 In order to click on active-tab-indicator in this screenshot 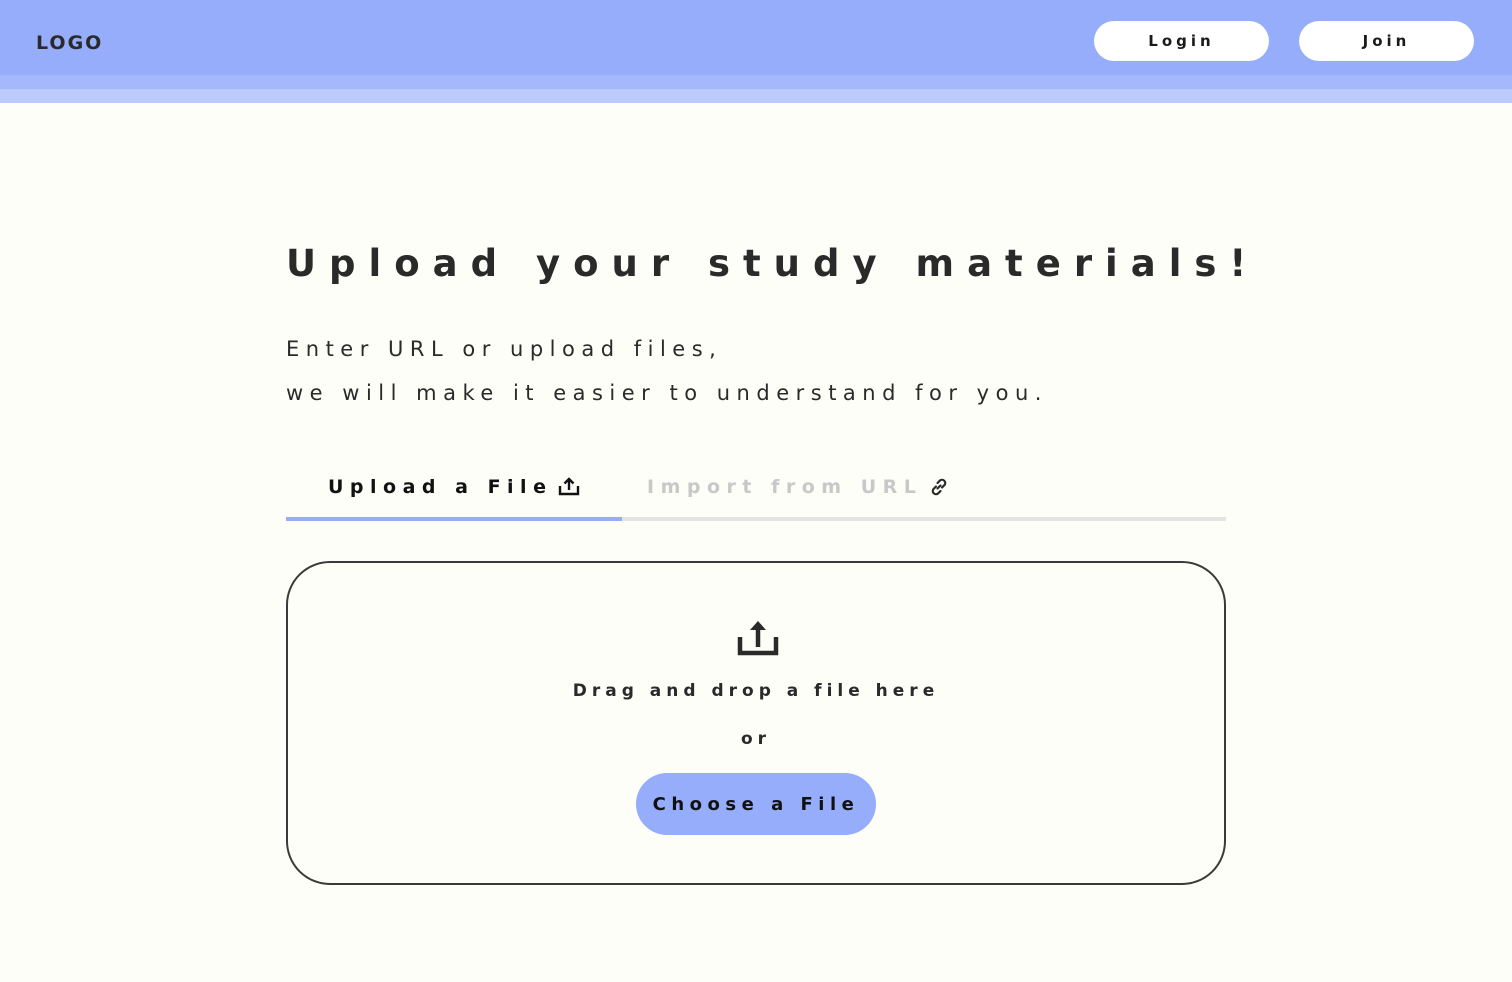, I will do `click(454, 519)`.